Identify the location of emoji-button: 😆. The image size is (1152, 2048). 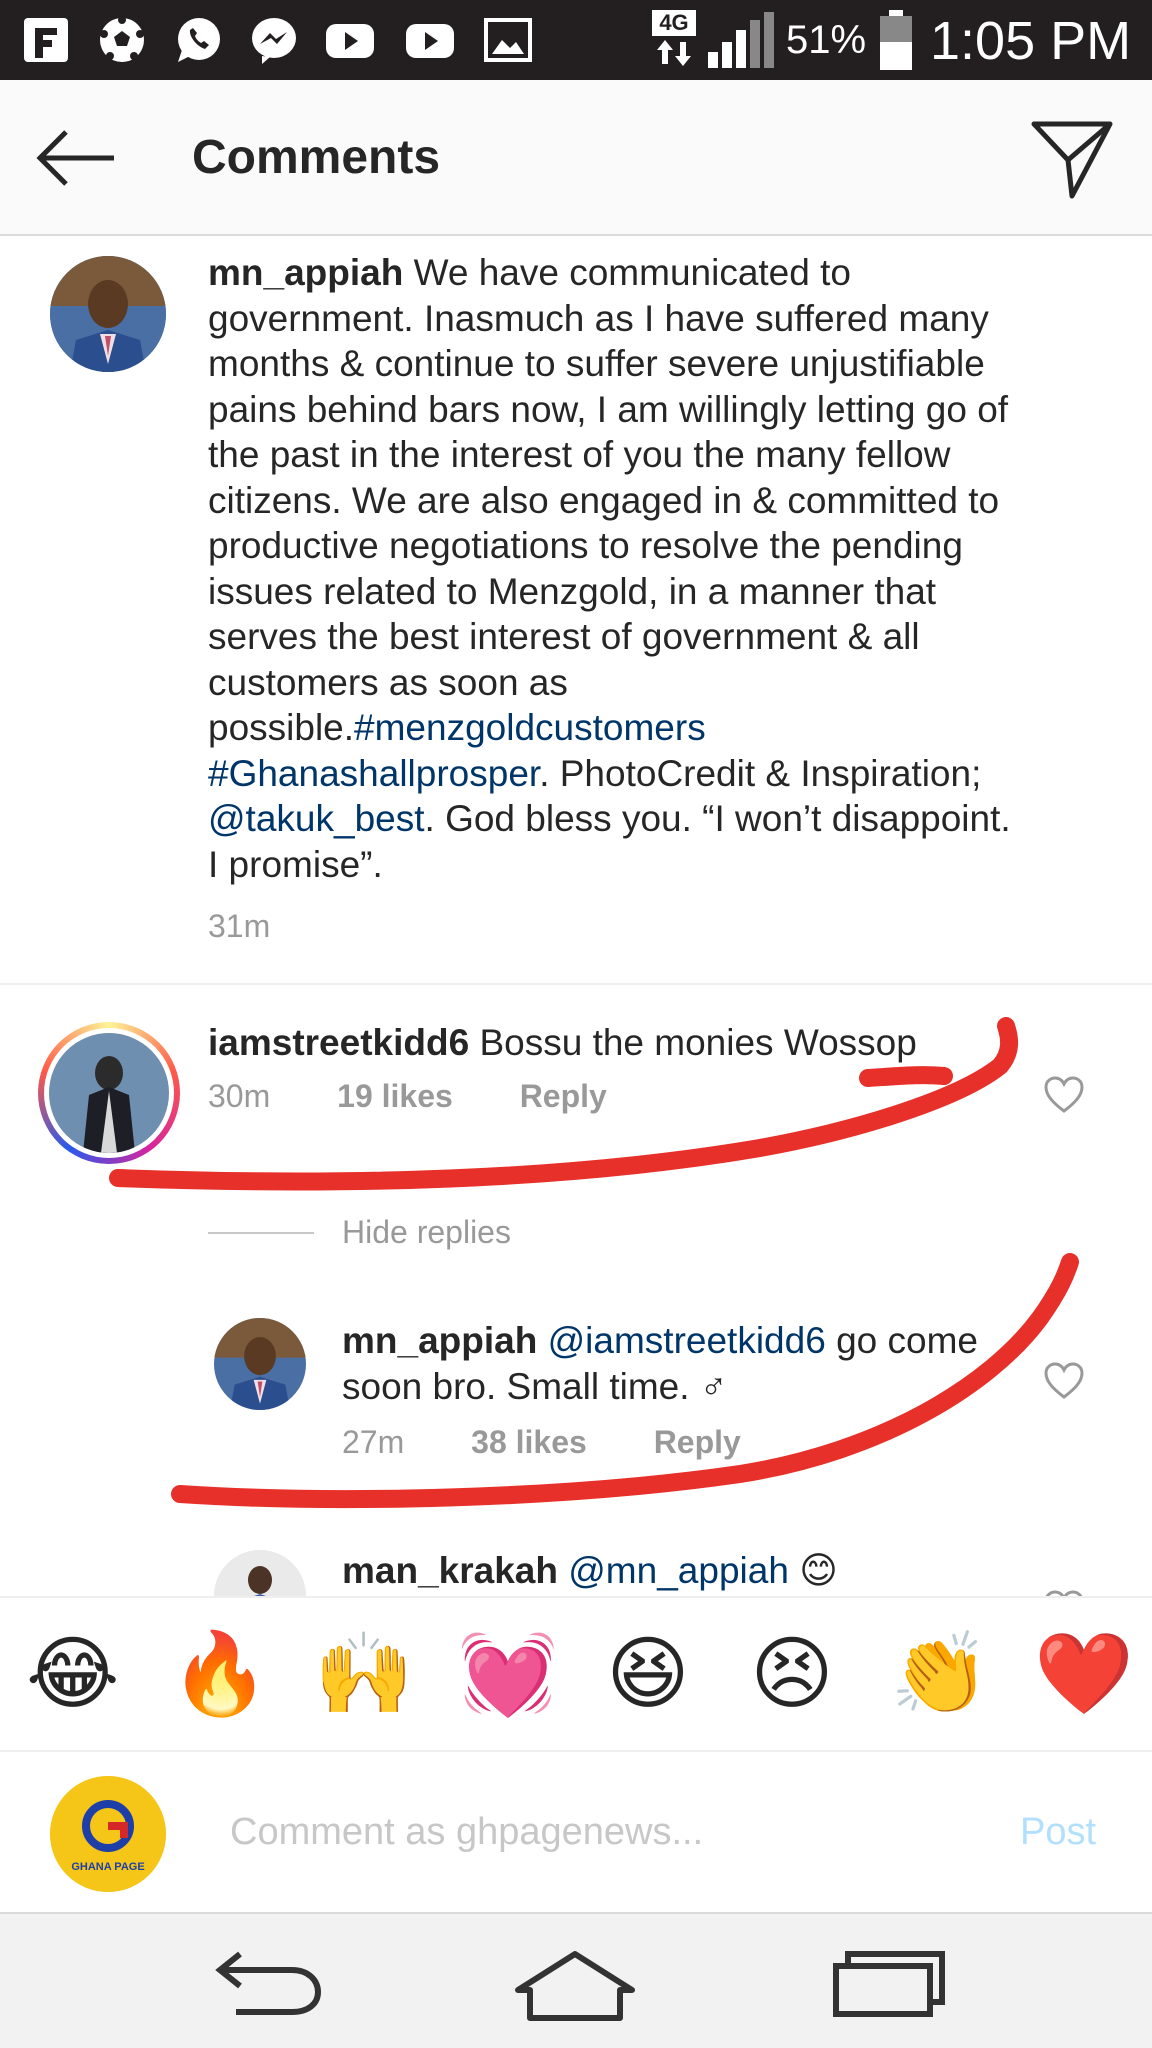
(648, 1674).